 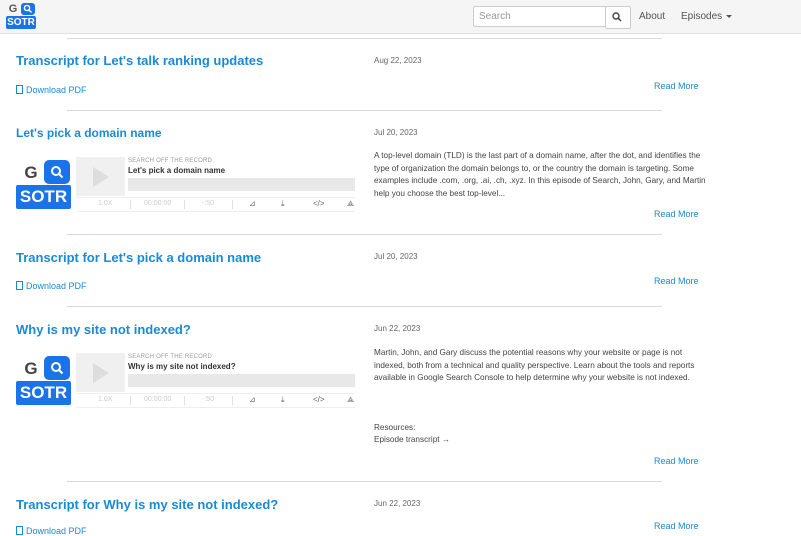 I want to click on player-episode-title: Why is my site not indexed?, so click(x=182, y=366).